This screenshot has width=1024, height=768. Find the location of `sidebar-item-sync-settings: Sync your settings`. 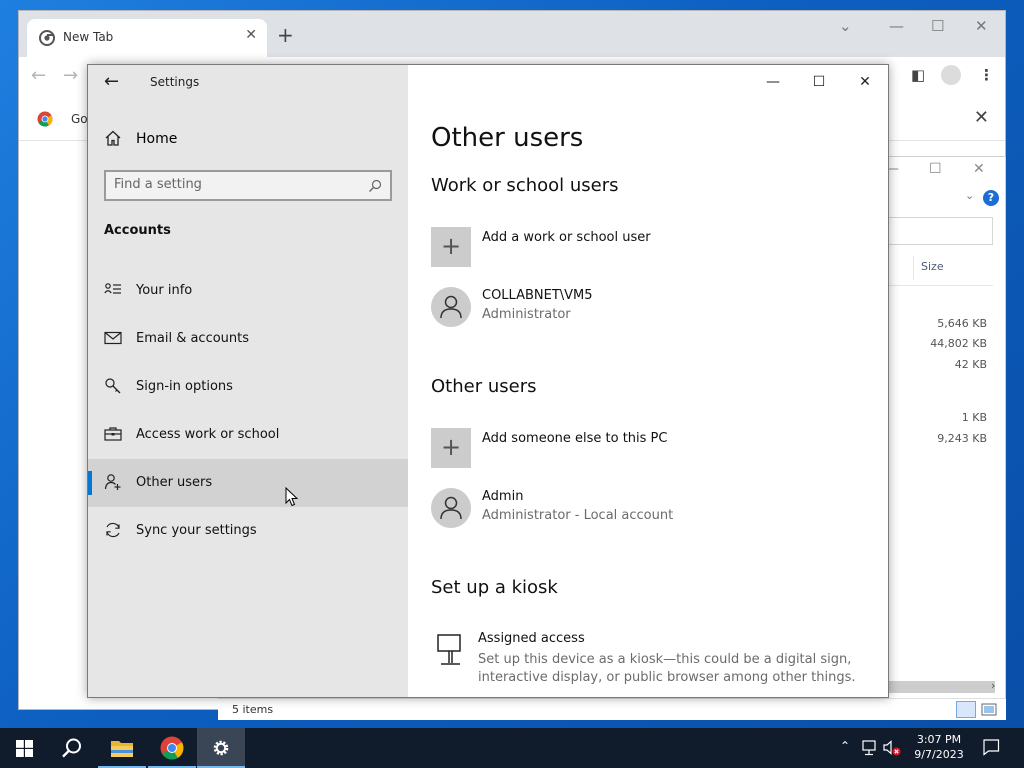

sidebar-item-sync-settings: Sync your settings is located at coordinates (248, 531).